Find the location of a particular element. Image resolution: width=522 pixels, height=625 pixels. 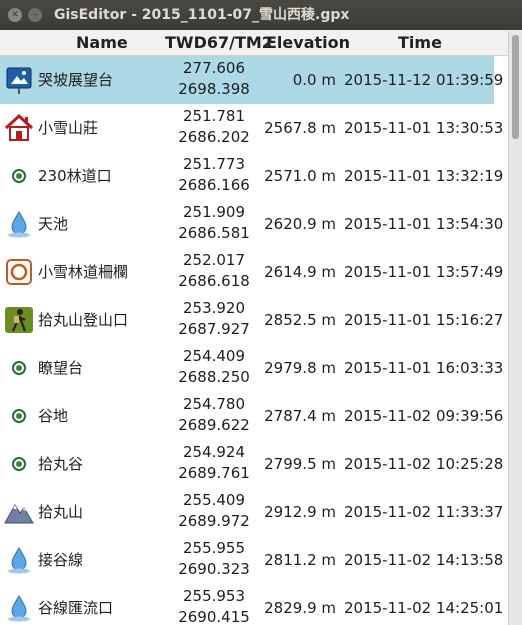

coord-x: 255.409 is located at coordinates (214, 500).